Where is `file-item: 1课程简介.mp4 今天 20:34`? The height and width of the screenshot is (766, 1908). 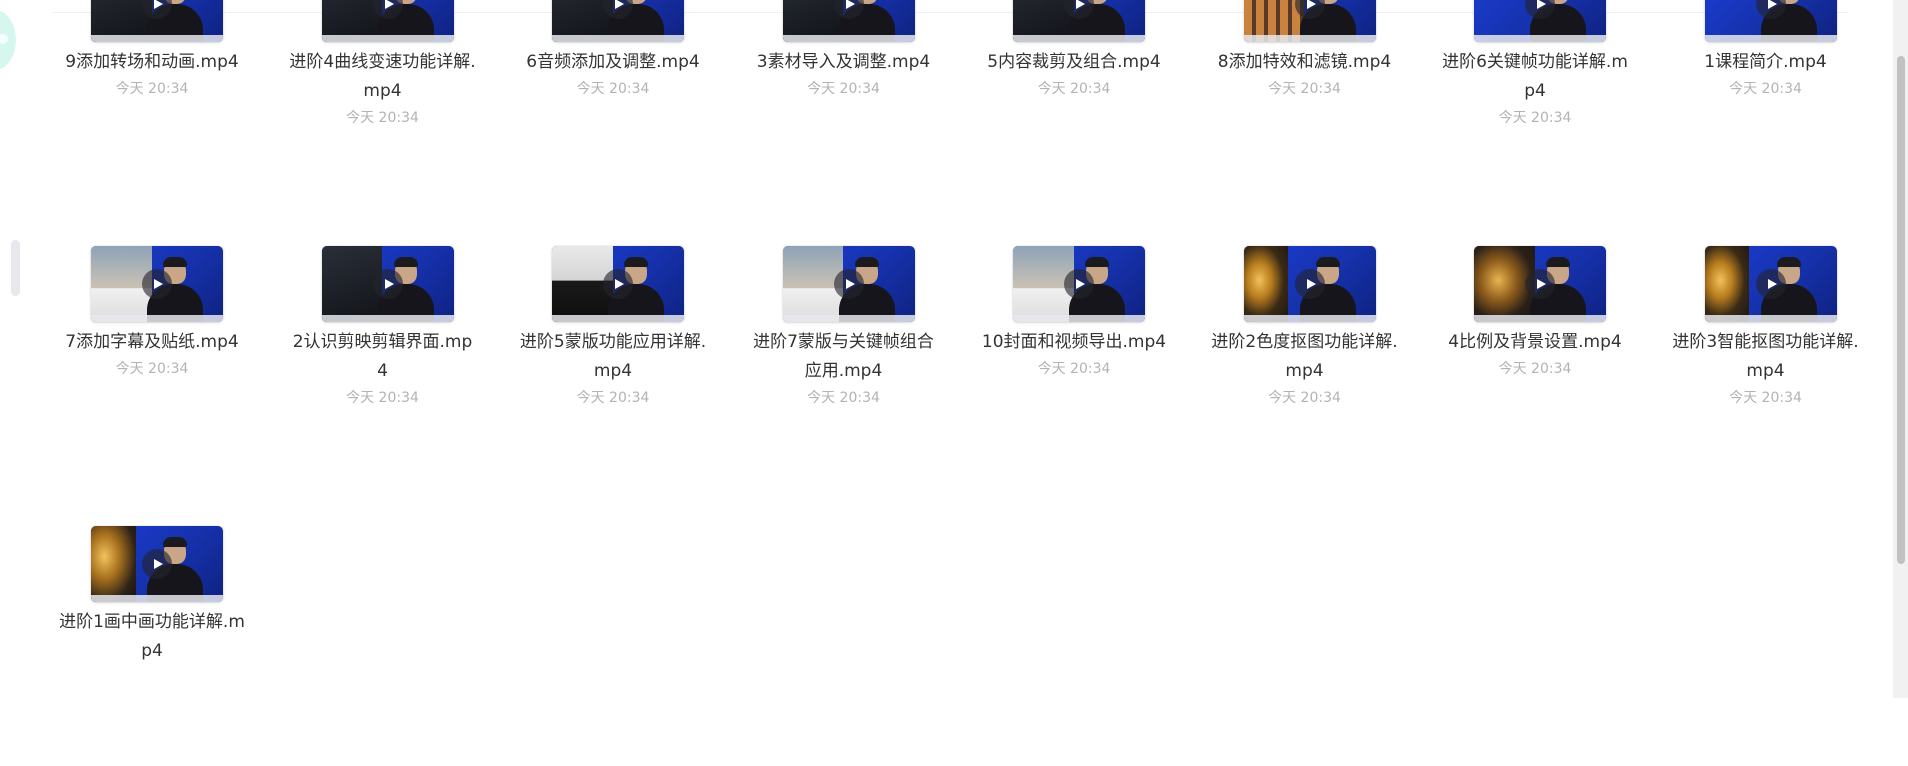
file-item: 1课程简介.mp4 今天 20:34 is located at coordinates (1766, 103).